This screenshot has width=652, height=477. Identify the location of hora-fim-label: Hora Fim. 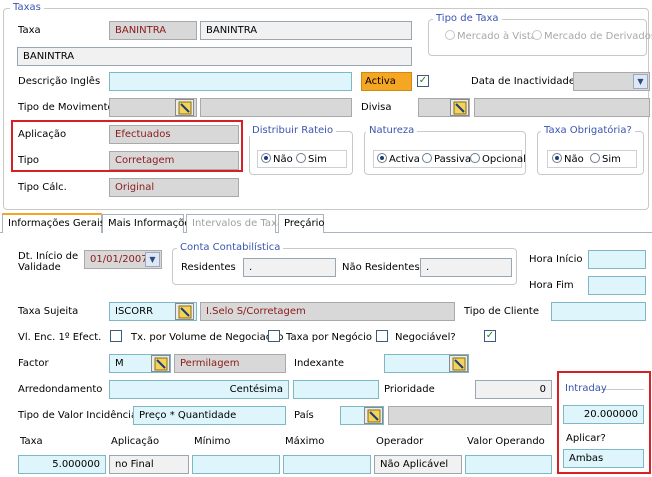
(551, 285).